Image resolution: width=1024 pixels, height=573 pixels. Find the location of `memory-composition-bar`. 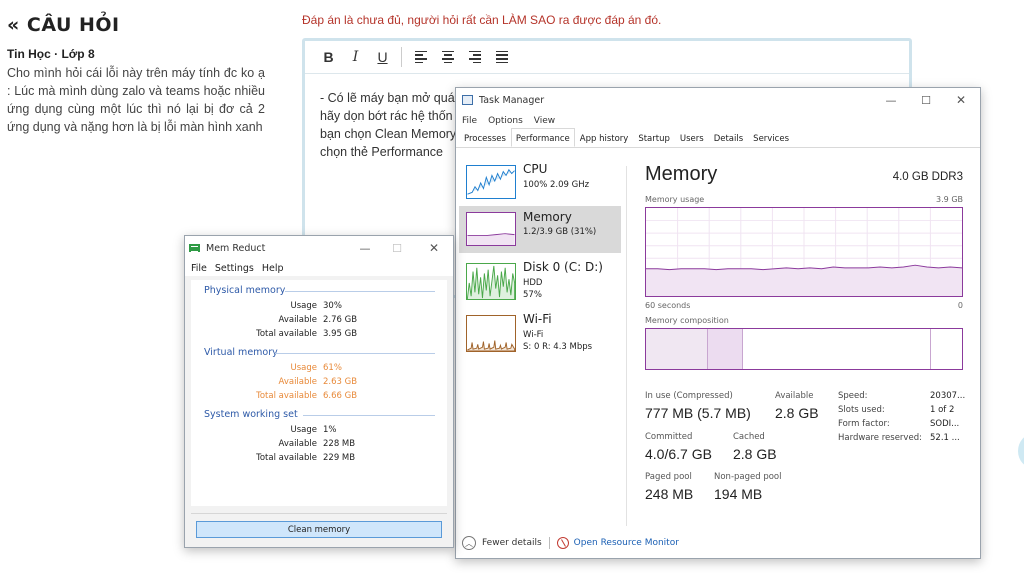

memory-composition-bar is located at coordinates (804, 349).